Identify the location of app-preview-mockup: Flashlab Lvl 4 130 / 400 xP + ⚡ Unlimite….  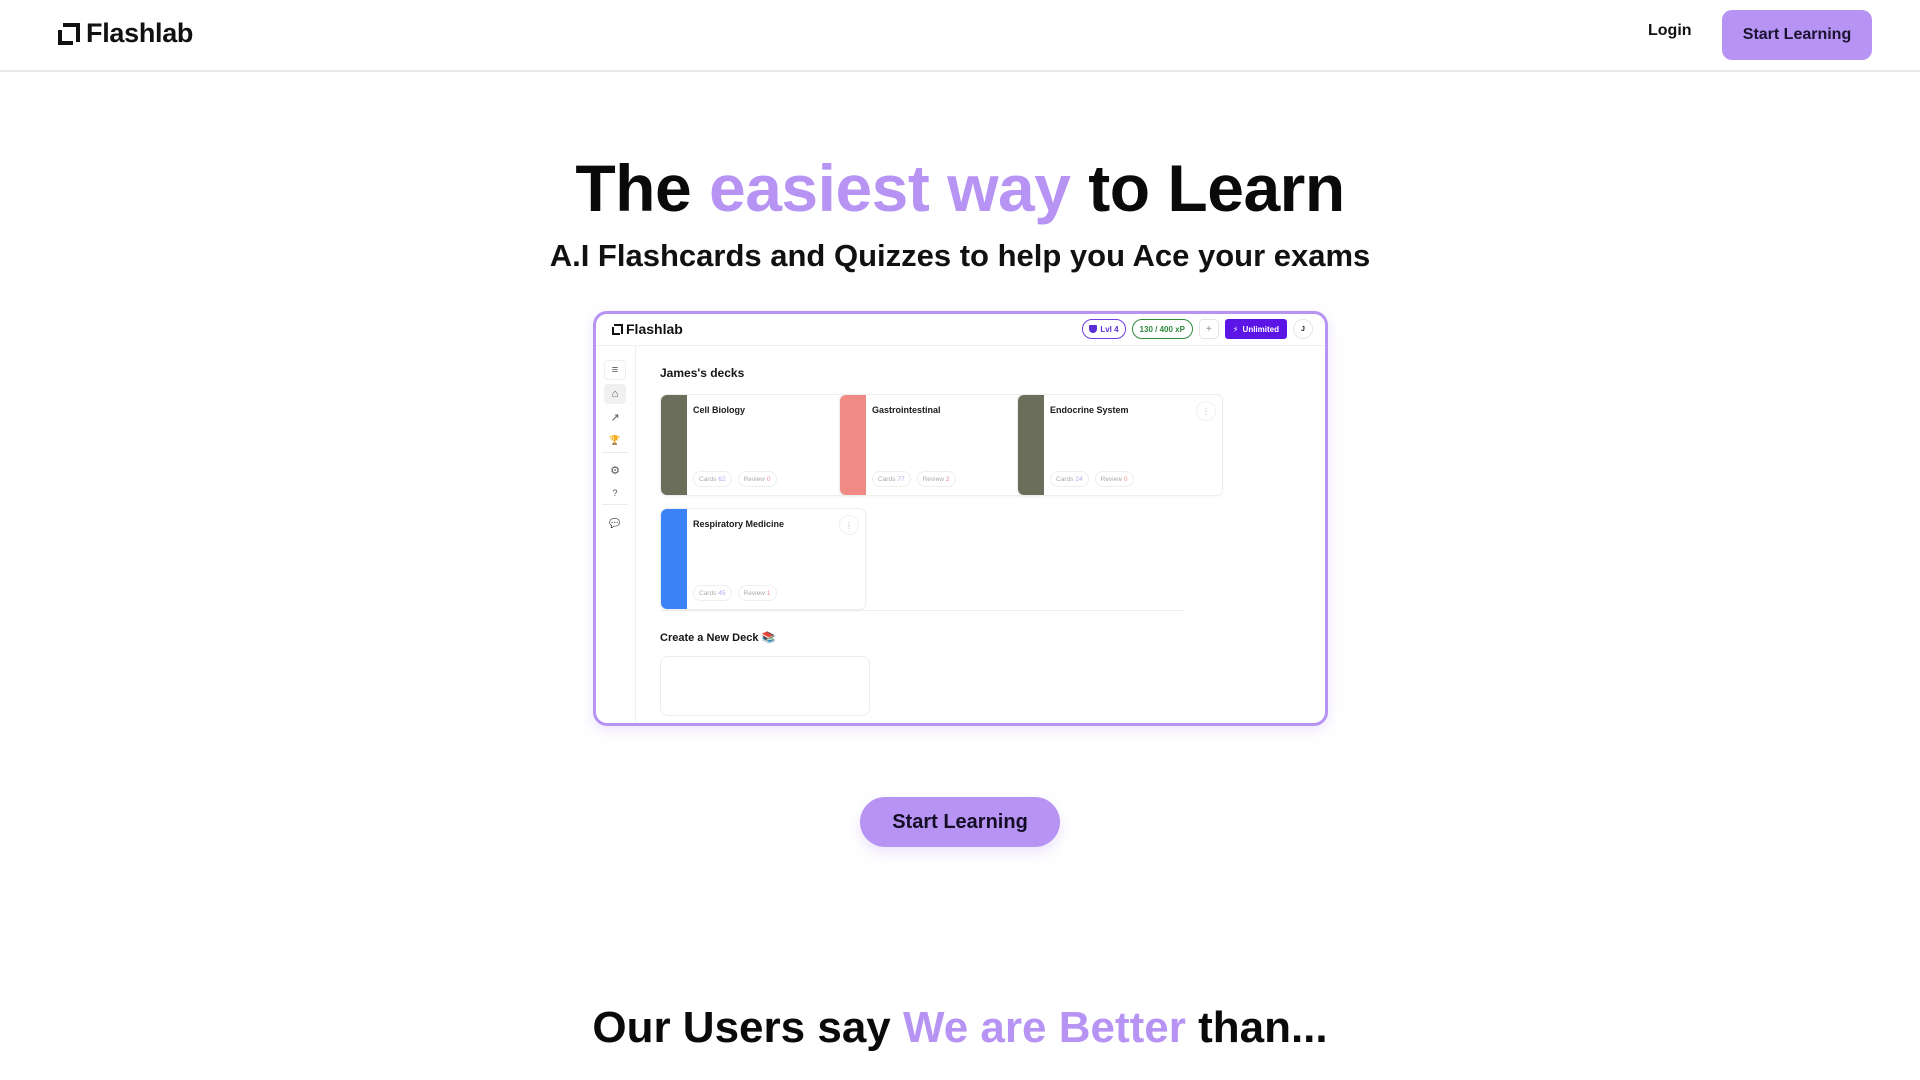
(960, 518).